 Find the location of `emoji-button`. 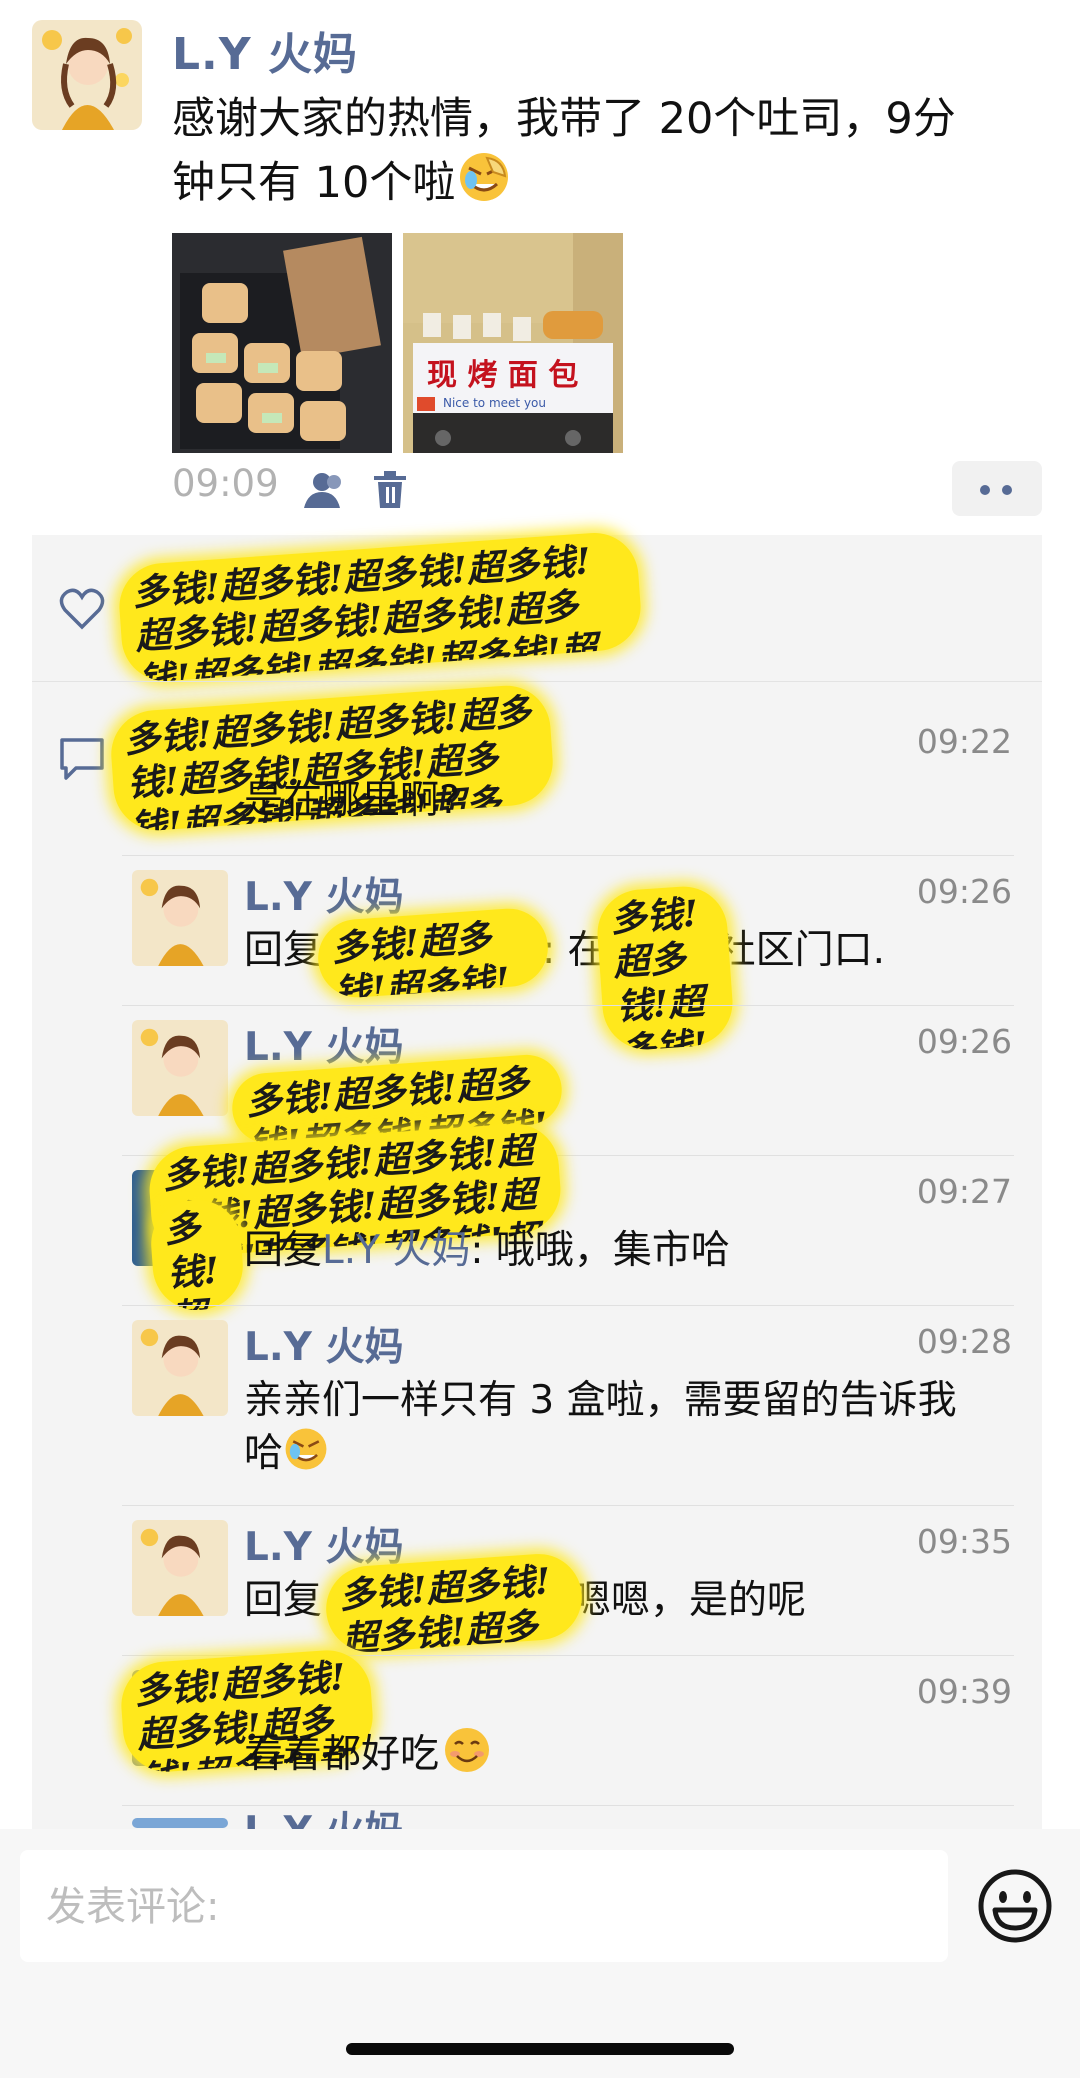

emoji-button is located at coordinates (1015, 1906).